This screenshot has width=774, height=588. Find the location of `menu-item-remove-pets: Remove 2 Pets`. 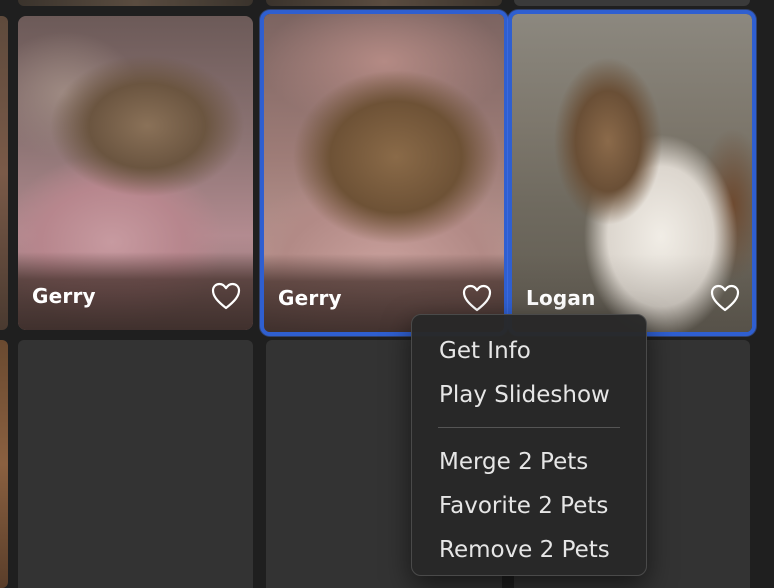

menu-item-remove-pets: Remove 2 Pets is located at coordinates (529, 550).